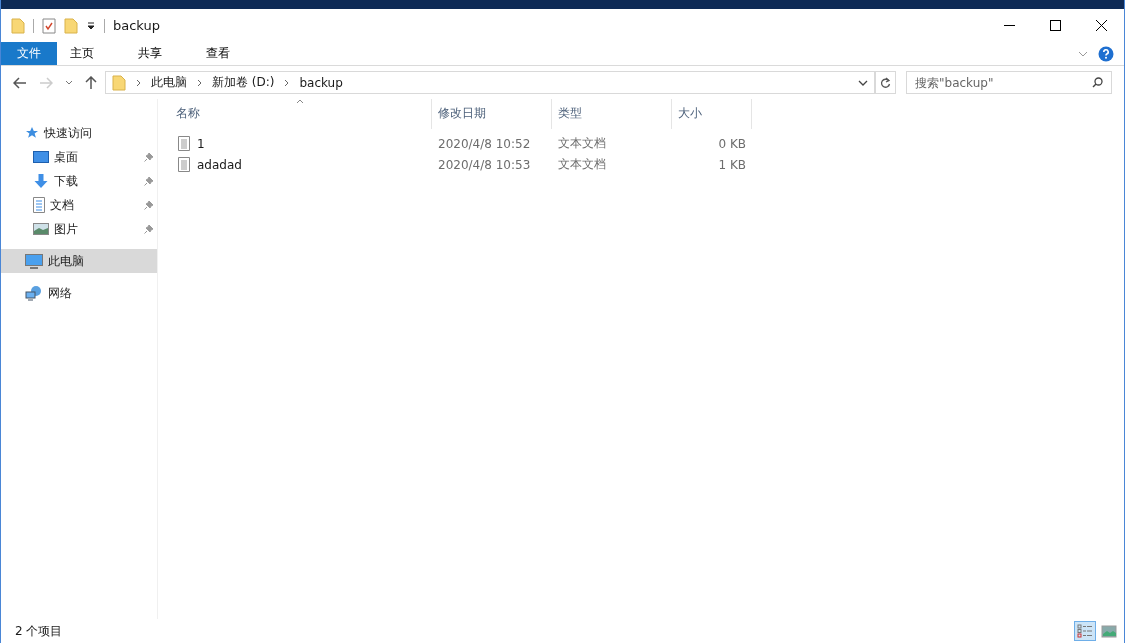 Image resolution: width=1125 pixels, height=643 pixels. I want to click on maximize-icon, so click(1055, 25).